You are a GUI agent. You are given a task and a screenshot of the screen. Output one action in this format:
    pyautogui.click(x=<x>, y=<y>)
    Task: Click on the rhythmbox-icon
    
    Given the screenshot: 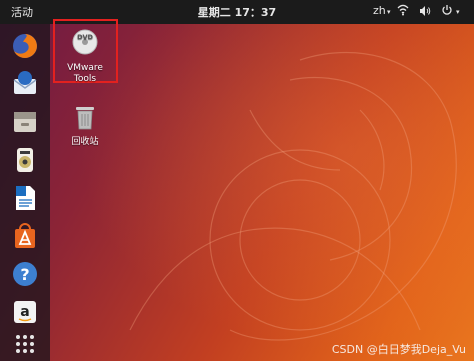 What is the action you would take?
    pyautogui.click(x=25, y=160)
    